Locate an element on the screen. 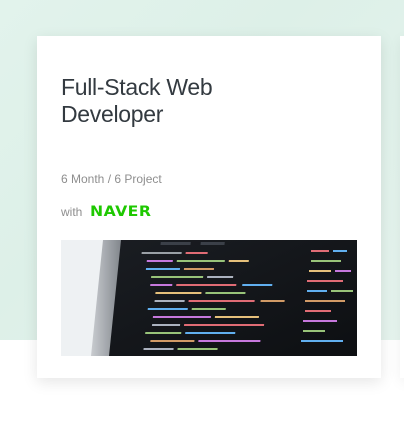 The image size is (404, 430). partner-row: with NAVER is located at coordinates (106, 212).